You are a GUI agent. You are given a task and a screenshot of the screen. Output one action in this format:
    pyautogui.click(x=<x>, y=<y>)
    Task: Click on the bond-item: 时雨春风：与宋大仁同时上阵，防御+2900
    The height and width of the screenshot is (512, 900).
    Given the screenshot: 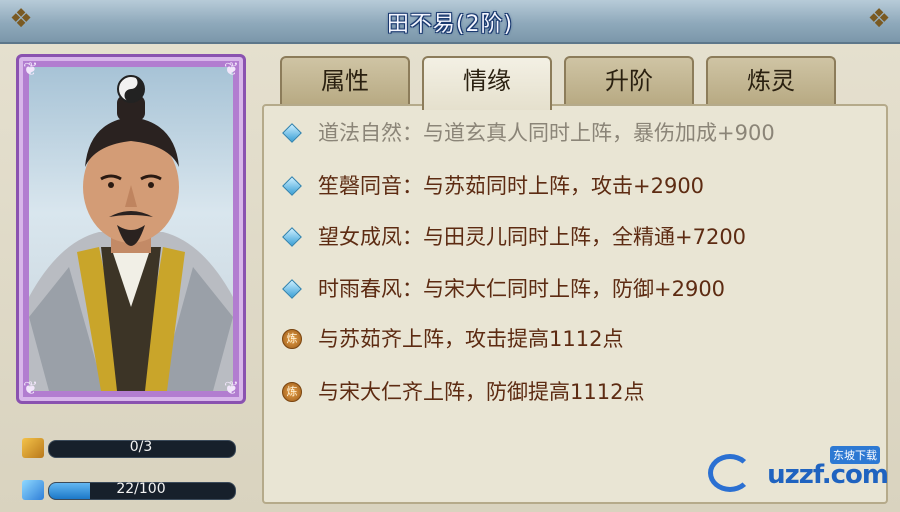 What is the action you would take?
    pyautogui.click(x=503, y=288)
    